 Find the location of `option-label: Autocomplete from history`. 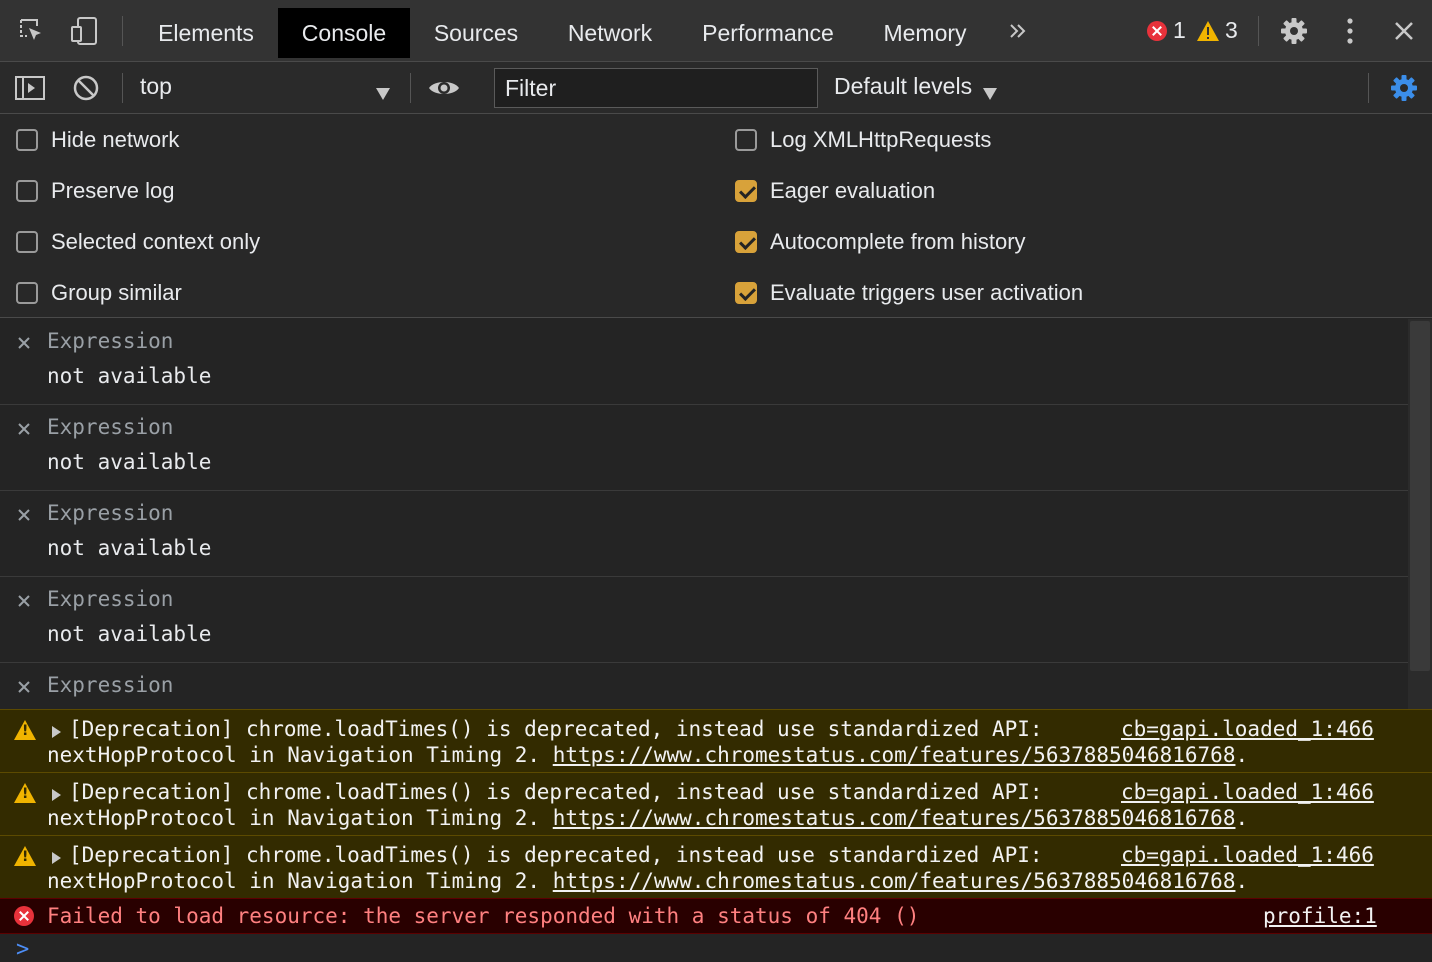

option-label: Autocomplete from history is located at coordinates (898, 241).